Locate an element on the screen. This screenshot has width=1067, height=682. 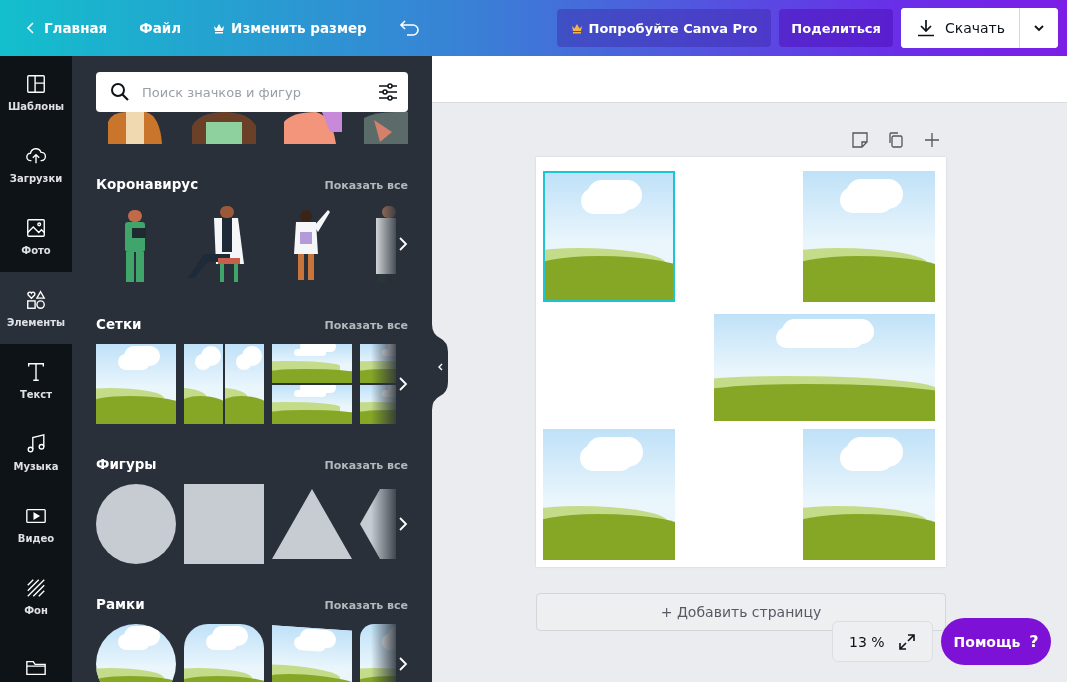
help-button: Помощь ? is located at coordinates (996, 641).